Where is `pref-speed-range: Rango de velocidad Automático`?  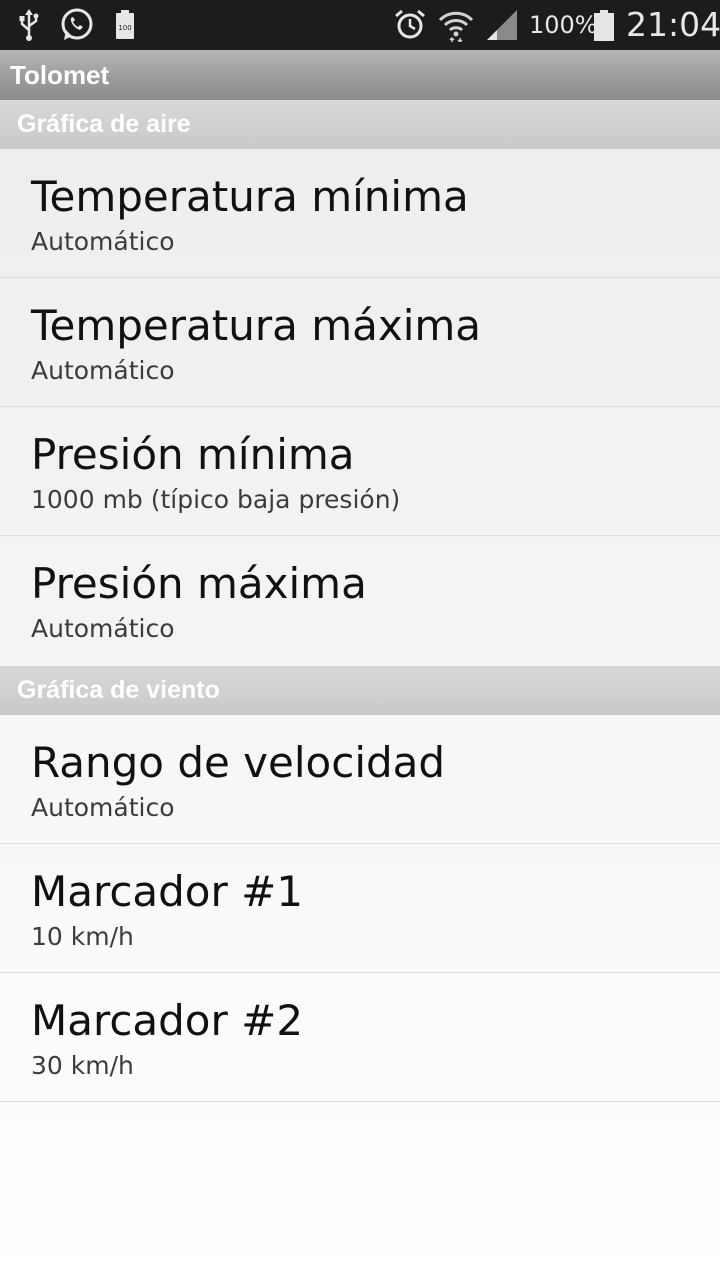 pref-speed-range: Rango de velocidad Automático is located at coordinates (360, 779).